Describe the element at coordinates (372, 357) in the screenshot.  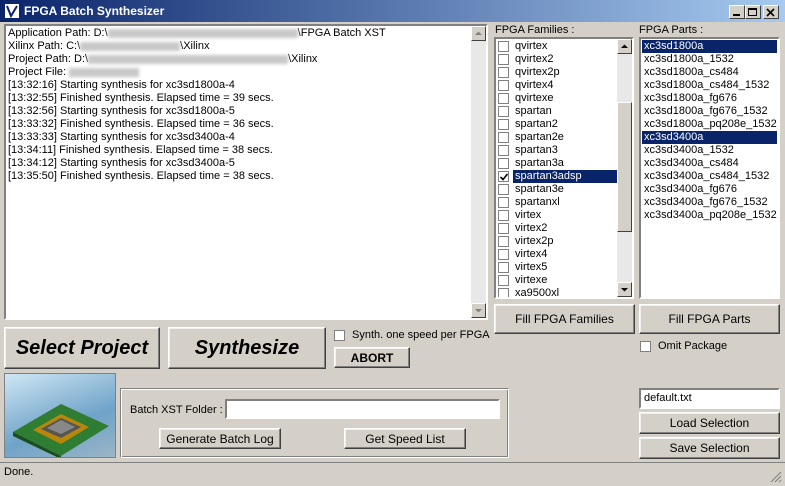
I see `abort-button: ABORT` at that location.